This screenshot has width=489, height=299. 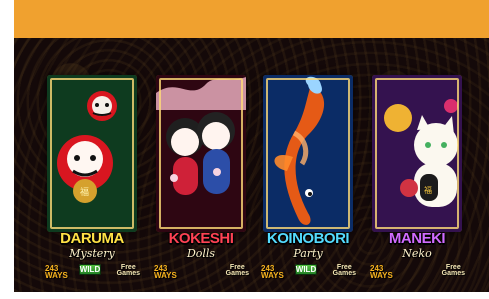 I want to click on game-footer-kokeshi: 243 WAYS Free Games, so click(x=201, y=272).